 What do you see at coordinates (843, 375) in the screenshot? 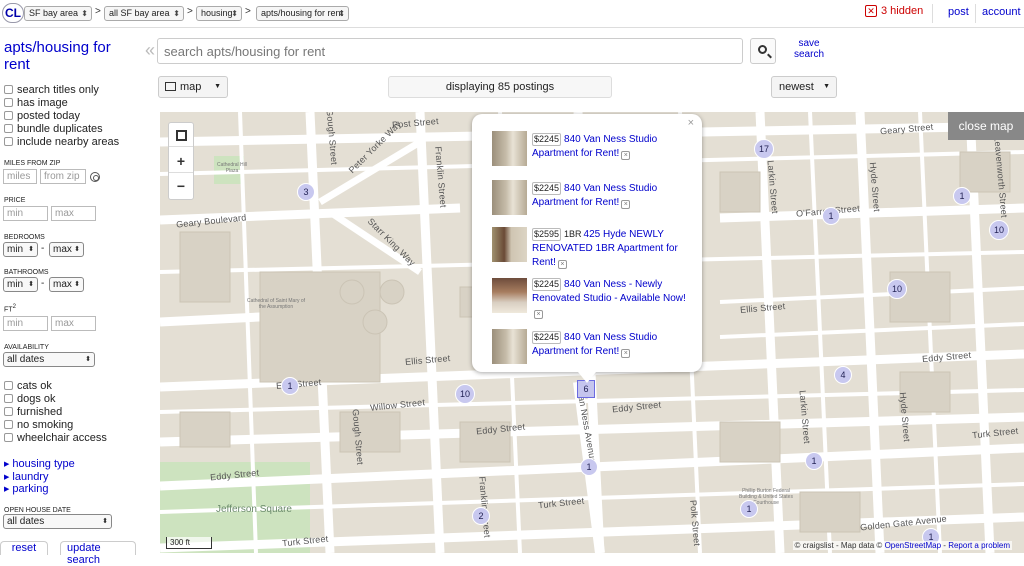
I see `listing-cluster: 4` at bounding box center [843, 375].